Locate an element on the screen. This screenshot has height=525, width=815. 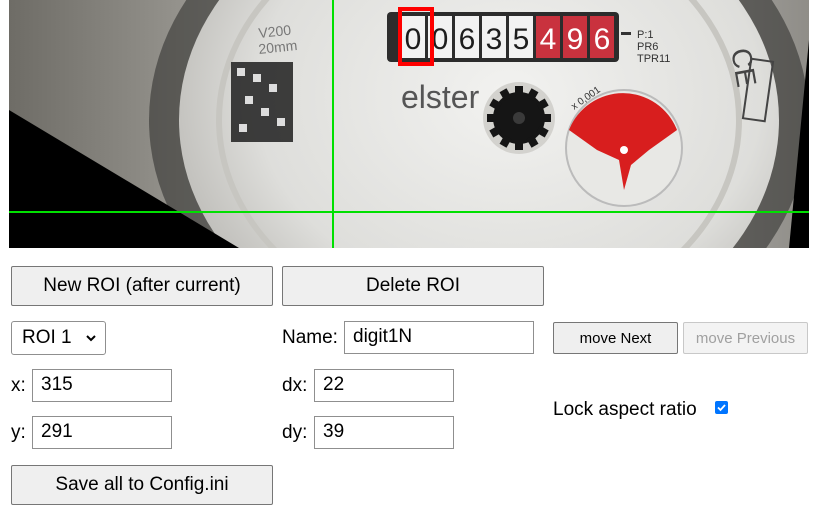
roi-select-value: ROI 1 is located at coordinates (47, 337).